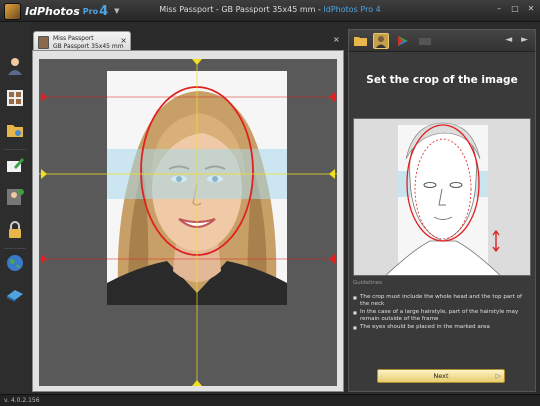 This screenshot has width=540, height=406. Describe the element at coordinates (442, 197) in the screenshot. I see `sample-guide-image` at that location.